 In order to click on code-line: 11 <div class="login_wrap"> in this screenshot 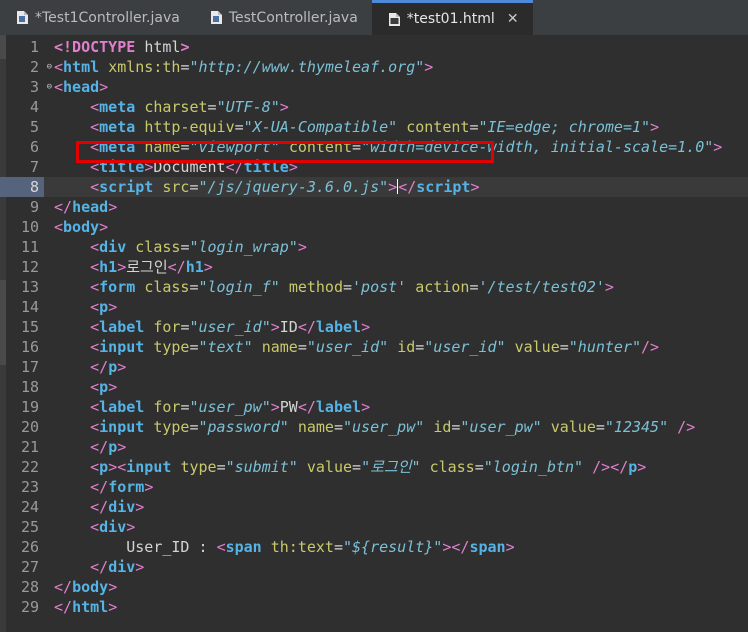, I will do `click(374, 247)`.